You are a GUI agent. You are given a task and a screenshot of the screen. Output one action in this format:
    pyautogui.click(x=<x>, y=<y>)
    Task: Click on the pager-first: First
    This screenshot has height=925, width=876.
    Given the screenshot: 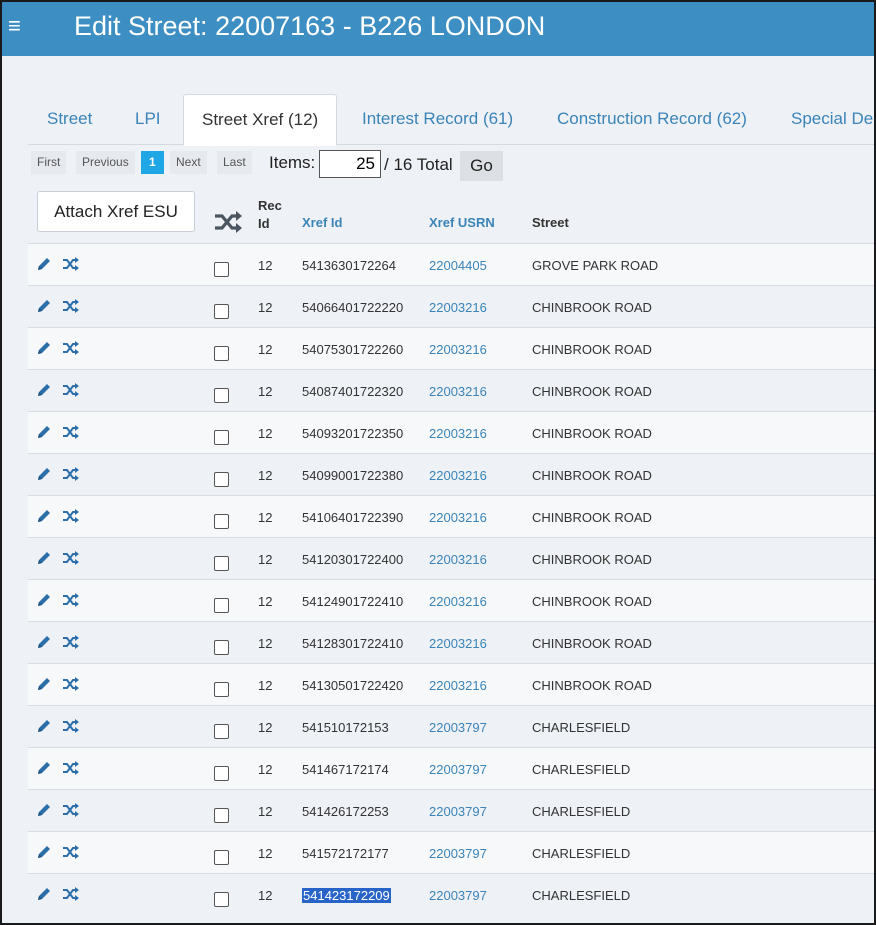 What is the action you would take?
    pyautogui.click(x=49, y=162)
    